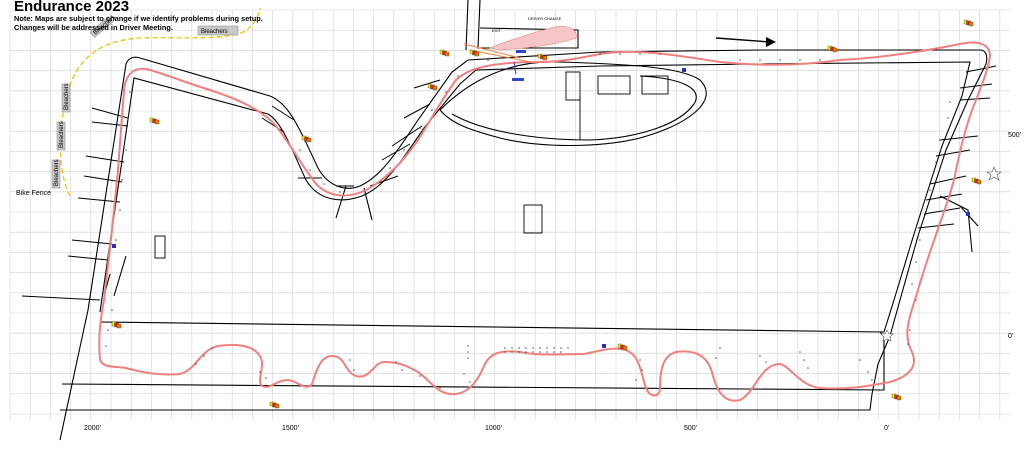 The image size is (1024, 459). What do you see at coordinates (1010, 336) in the screenshot?
I see `y-axis-label-0: 0'` at bounding box center [1010, 336].